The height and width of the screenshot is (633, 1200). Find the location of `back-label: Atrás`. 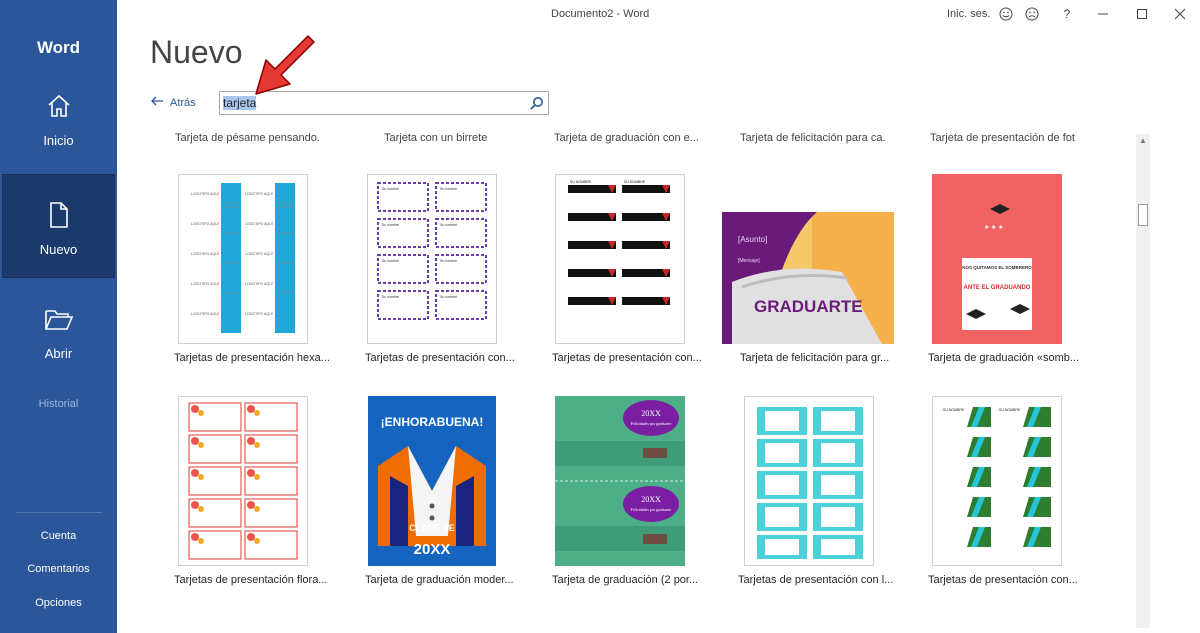

back-label: Atrás is located at coordinates (183, 102).